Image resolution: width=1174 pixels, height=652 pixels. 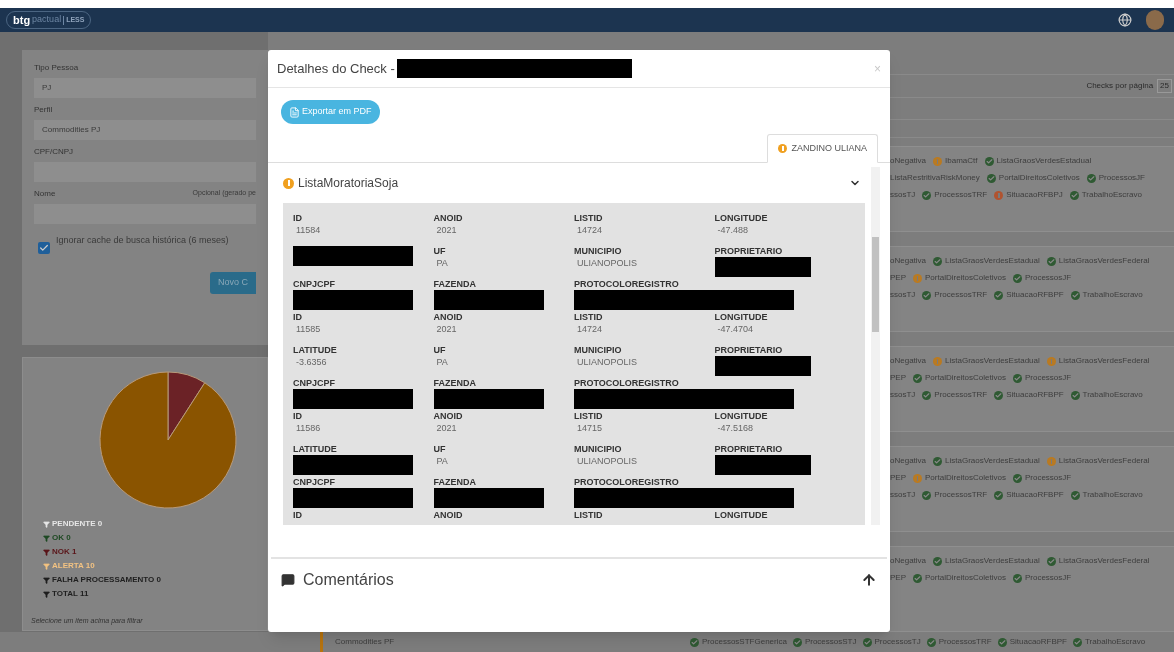 What do you see at coordinates (1104, 261) in the screenshot?
I see `status-tag: ListaGraosVerdesFederal` at bounding box center [1104, 261].